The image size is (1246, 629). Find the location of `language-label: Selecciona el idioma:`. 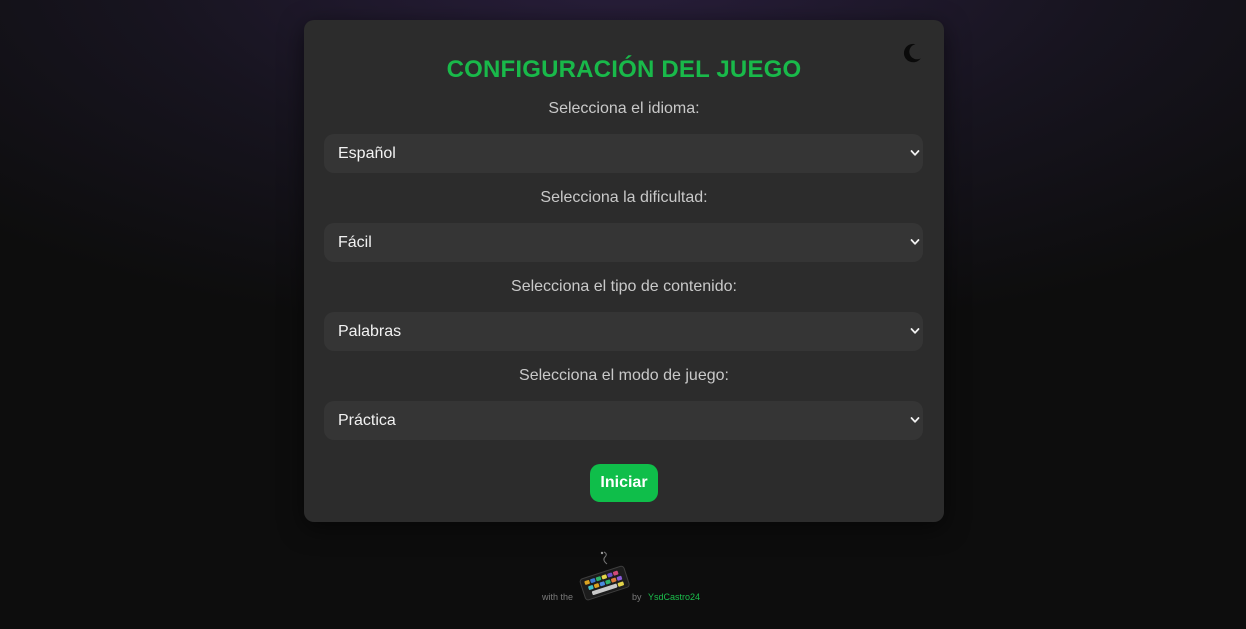

language-label: Selecciona el idioma: is located at coordinates (624, 108).